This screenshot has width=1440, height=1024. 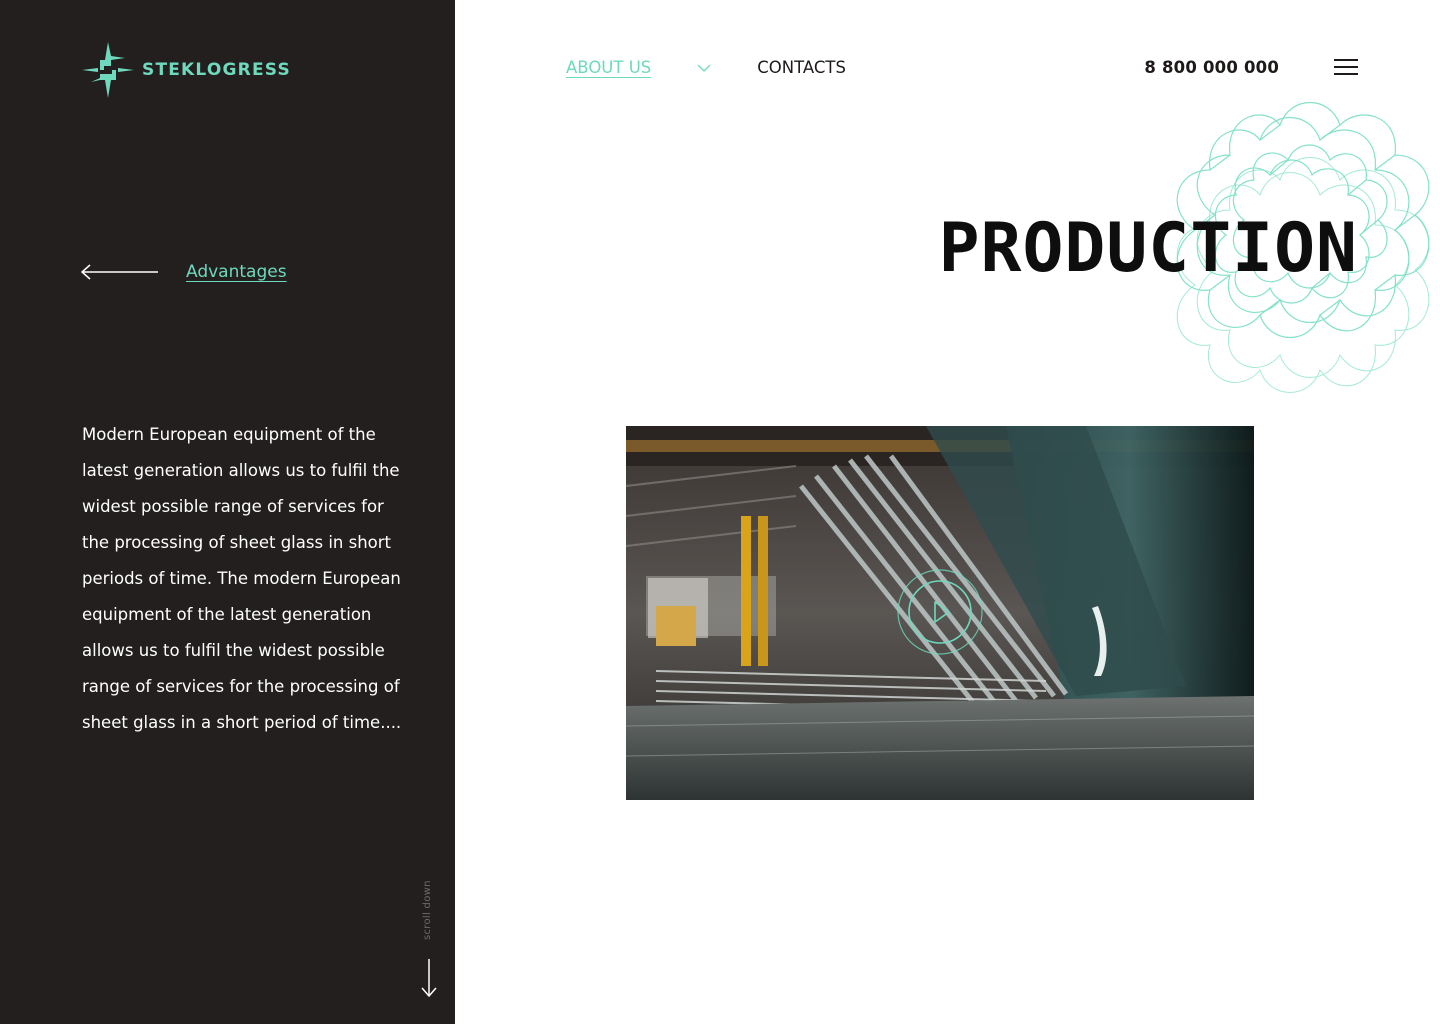 What do you see at coordinates (427, 910) in the screenshot?
I see `scroll-down-label: scroll down` at bounding box center [427, 910].